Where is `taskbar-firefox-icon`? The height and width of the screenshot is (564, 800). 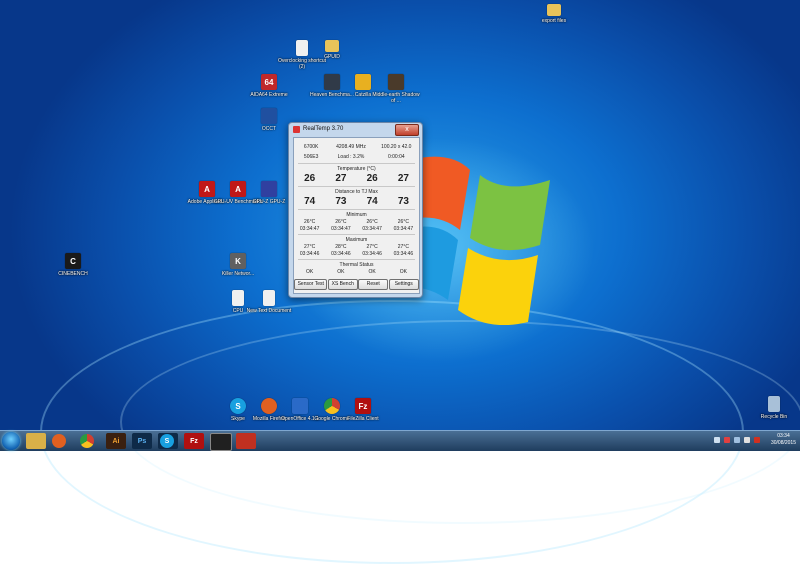 taskbar-firefox-icon is located at coordinates (59, 441).